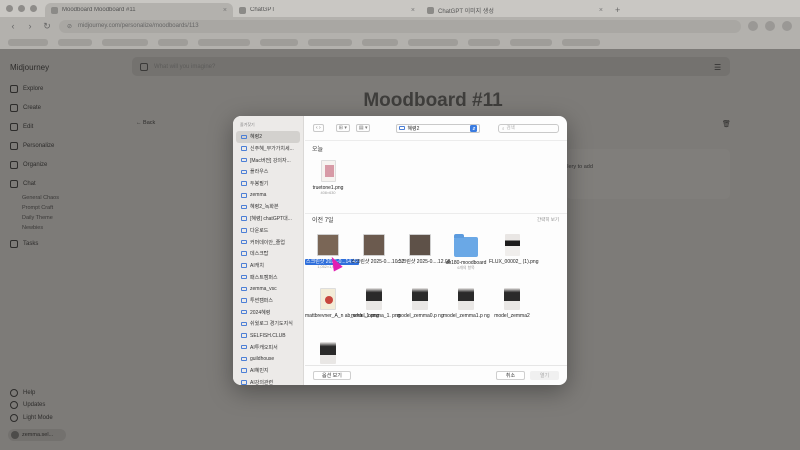 The width and height of the screenshot is (800, 450). Describe the element at coordinates (363, 128) in the screenshot. I see `group-view-button: ▤ ▾` at that location.